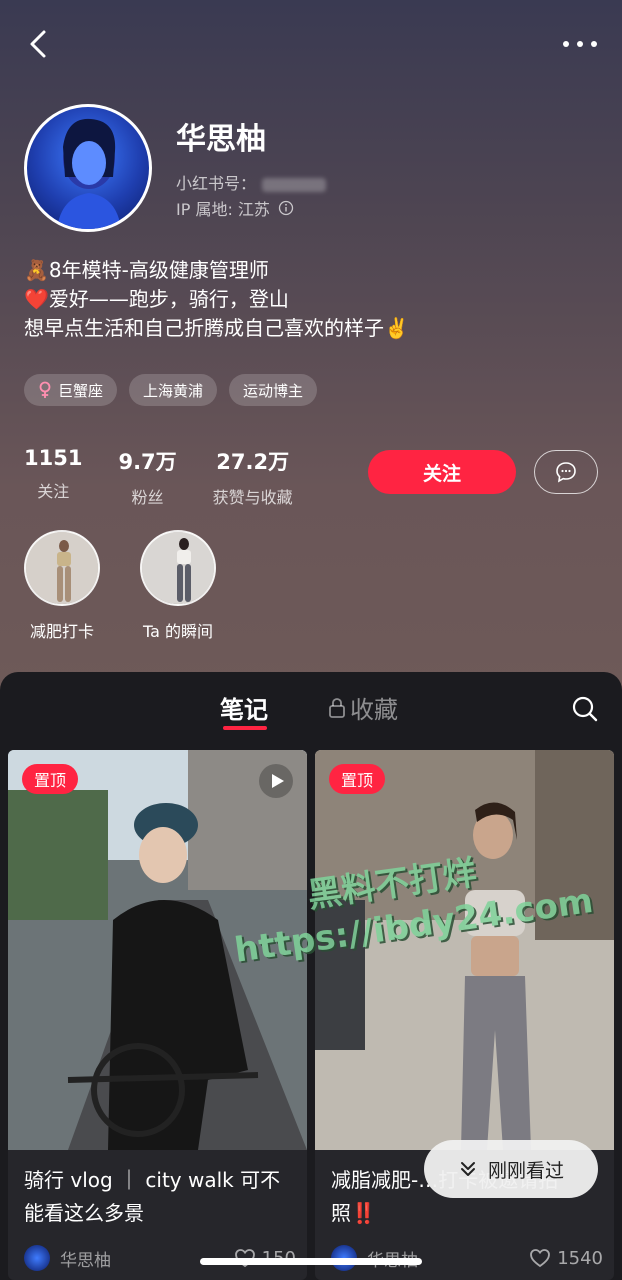 Image resolution: width=622 pixels, height=1280 pixels. I want to click on stat-followers: 9.7万 粉丝, so click(147, 477).